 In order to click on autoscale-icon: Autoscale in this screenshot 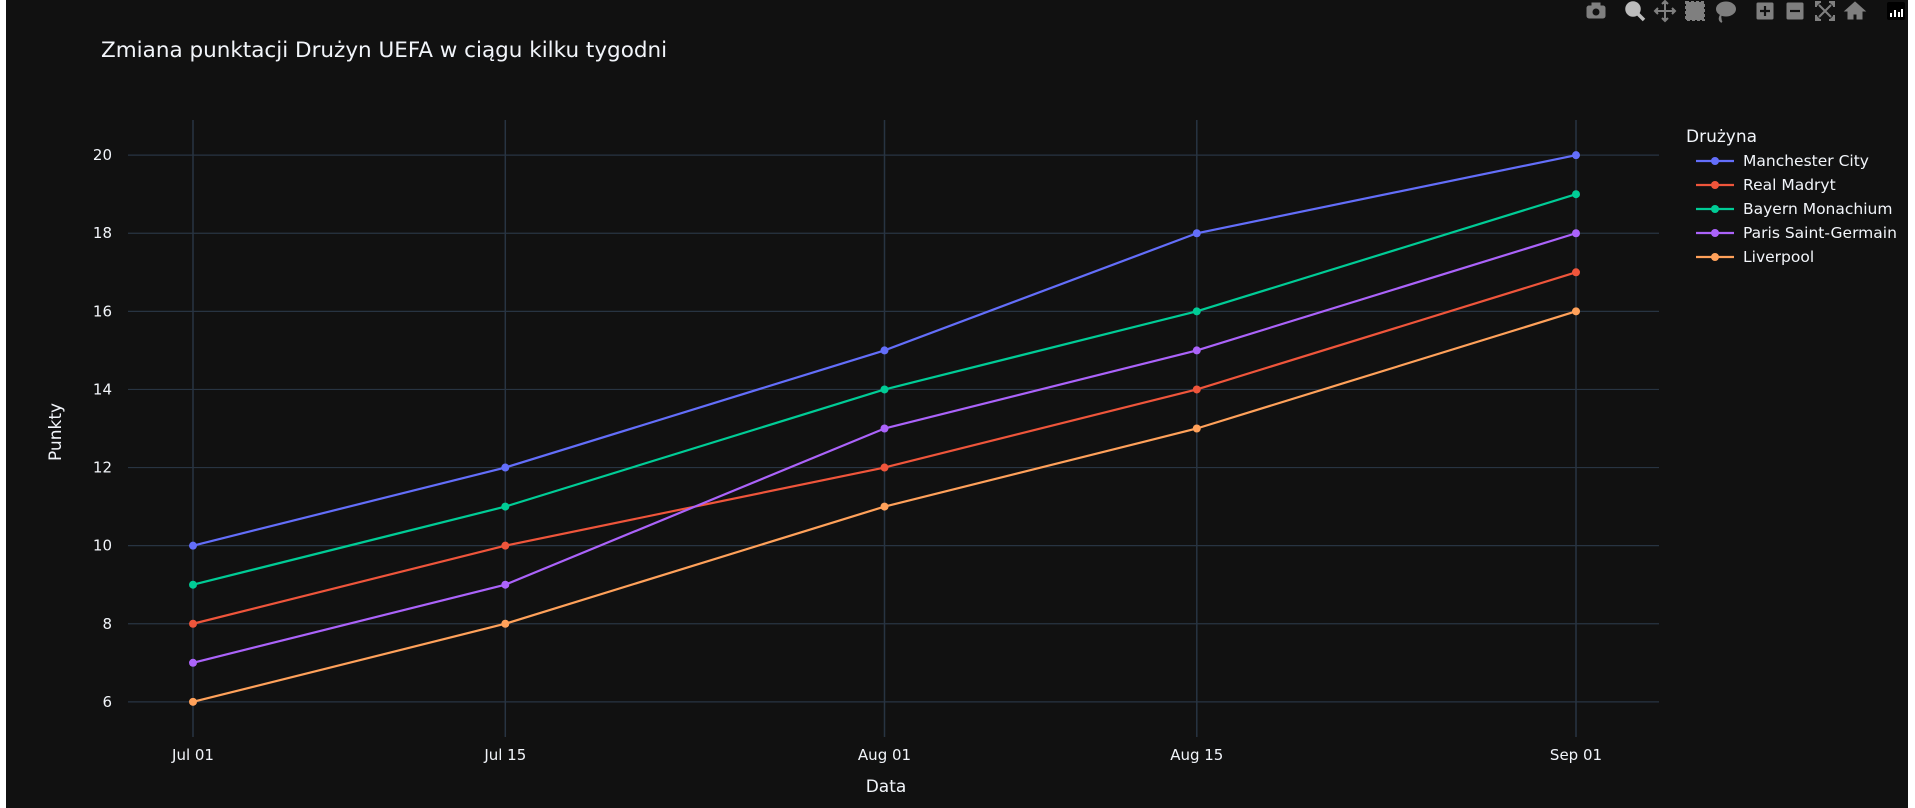, I will do `click(1825, 11)`.